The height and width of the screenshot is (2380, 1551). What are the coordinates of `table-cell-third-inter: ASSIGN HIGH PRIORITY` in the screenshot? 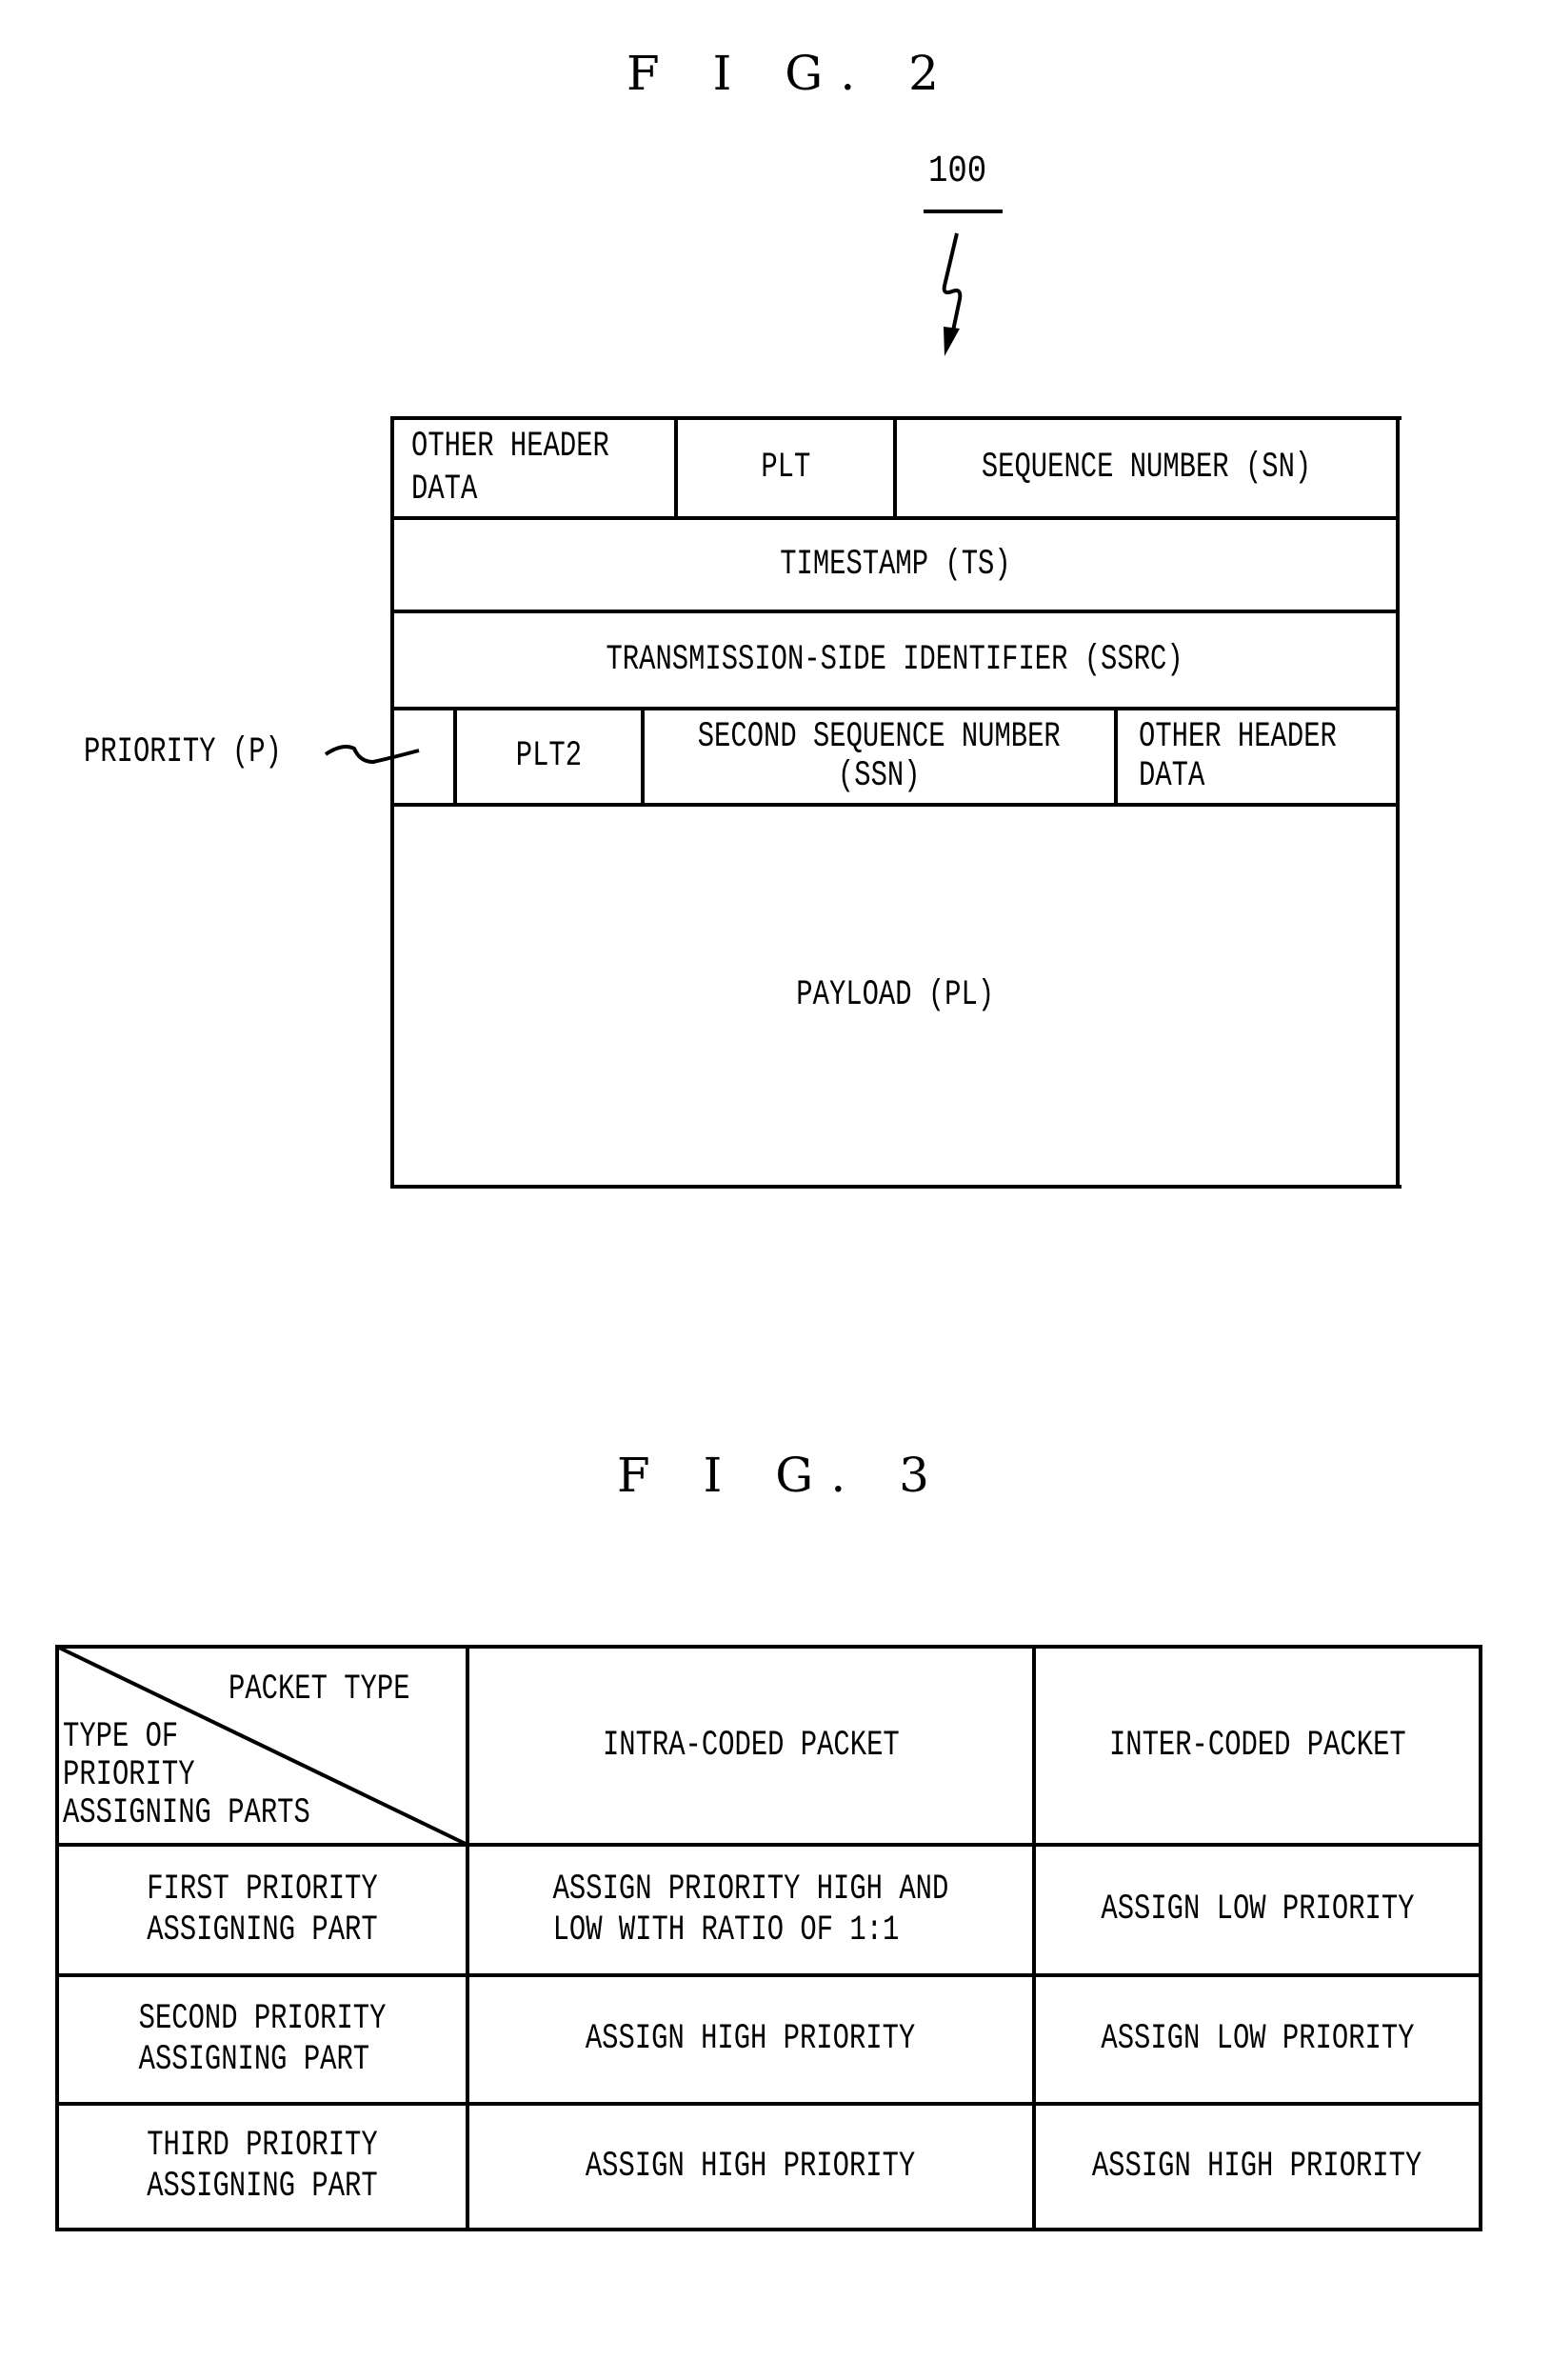 It's located at (1257, 2167).